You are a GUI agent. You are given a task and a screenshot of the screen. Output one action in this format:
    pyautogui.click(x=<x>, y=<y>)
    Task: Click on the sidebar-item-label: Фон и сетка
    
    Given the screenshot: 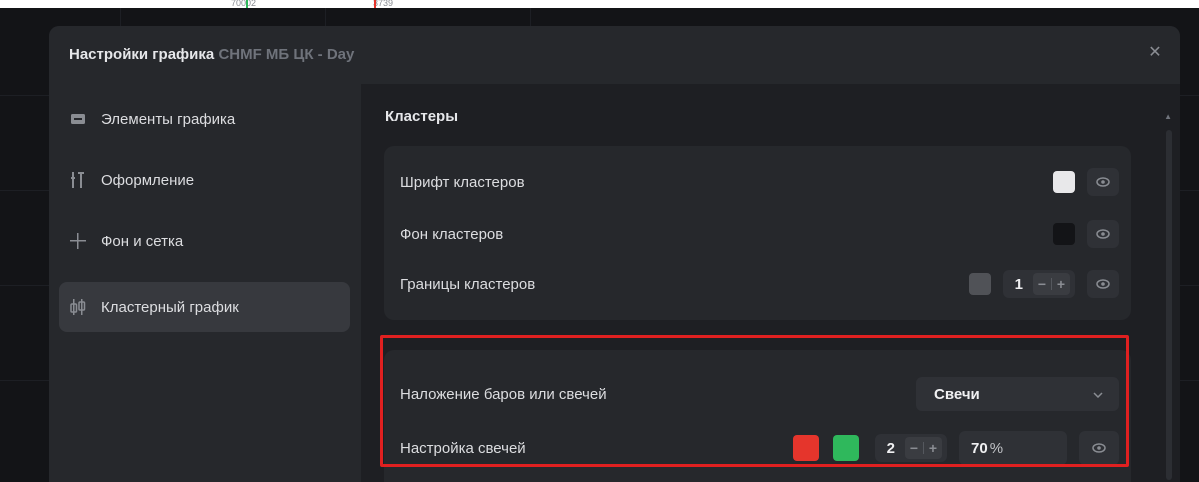 What is the action you would take?
    pyautogui.click(x=142, y=241)
    